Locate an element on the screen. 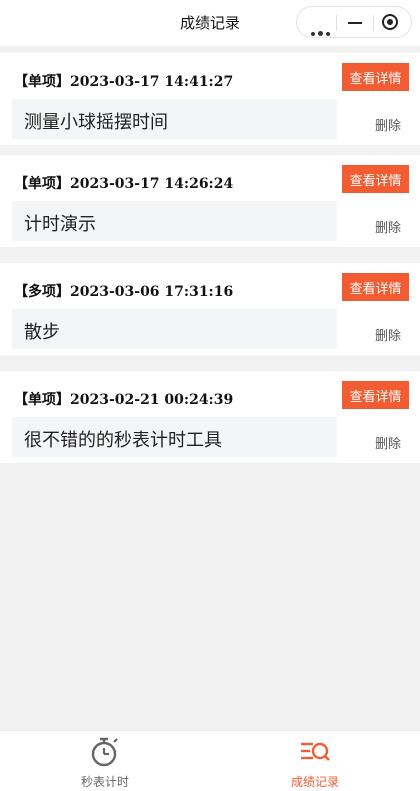  record-header: 【多项】2023-03-06 17:31:16 is located at coordinates (123, 291).